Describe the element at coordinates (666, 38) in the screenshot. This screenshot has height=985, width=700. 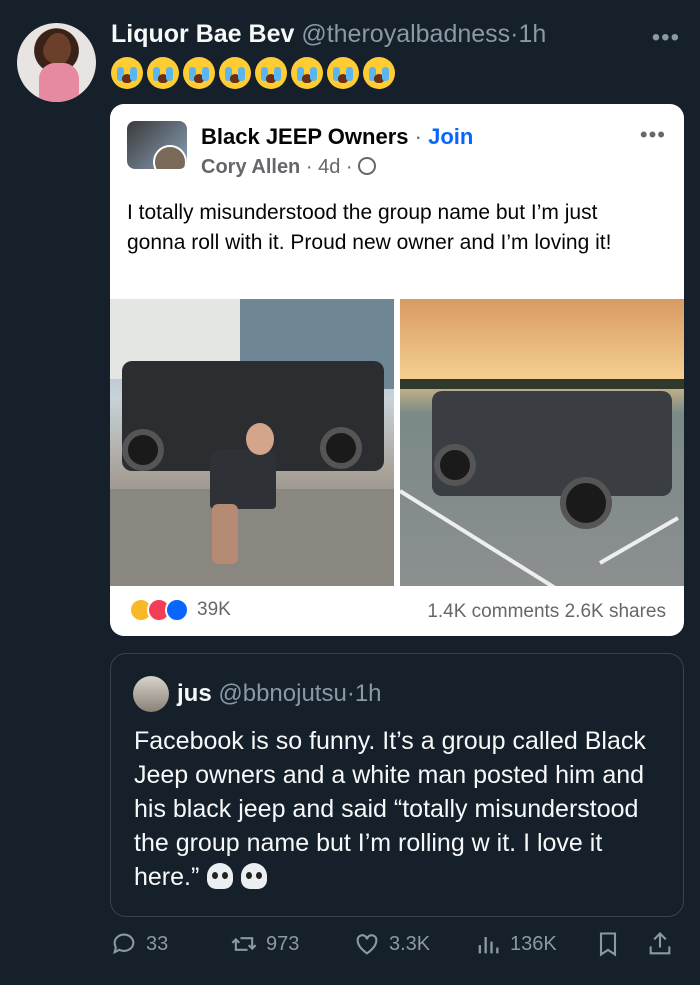
I see `more-horizontal-icon: •••` at that location.